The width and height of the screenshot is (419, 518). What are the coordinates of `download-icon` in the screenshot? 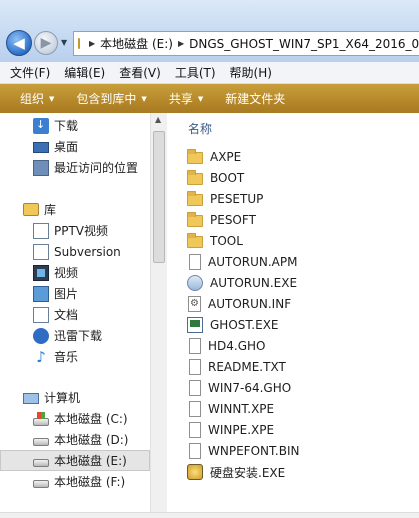 It's located at (41, 125).